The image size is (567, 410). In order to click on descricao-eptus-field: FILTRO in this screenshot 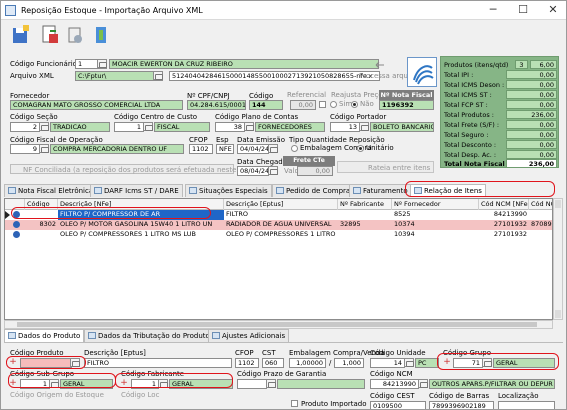, I will do `click(158, 363)`.